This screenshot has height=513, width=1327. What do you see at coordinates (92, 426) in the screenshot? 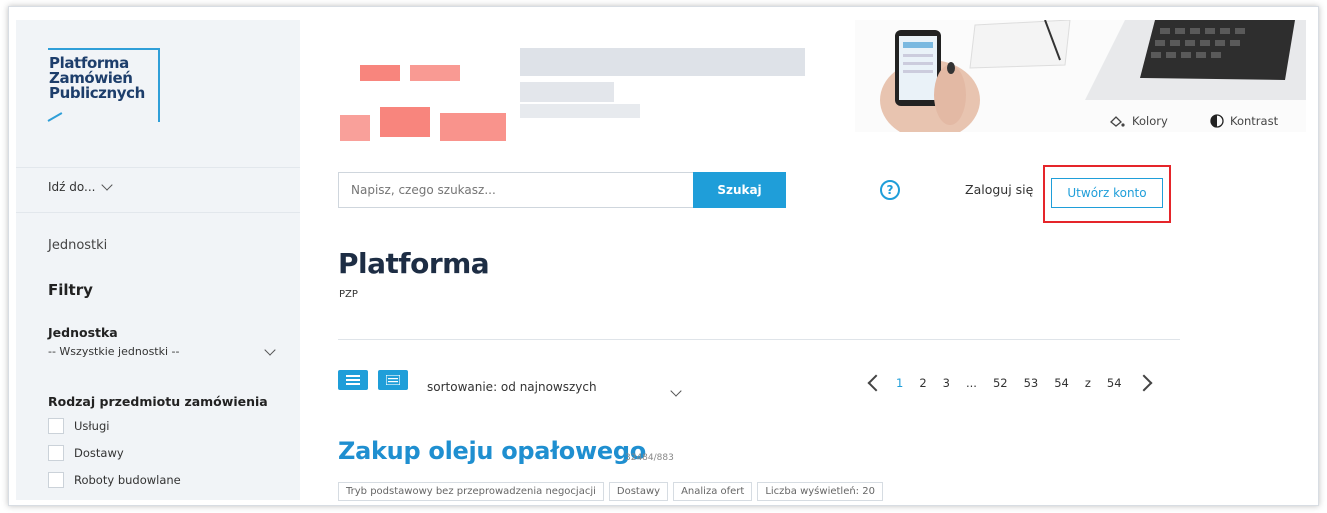
I see `checkbox-label: Usługi` at bounding box center [92, 426].